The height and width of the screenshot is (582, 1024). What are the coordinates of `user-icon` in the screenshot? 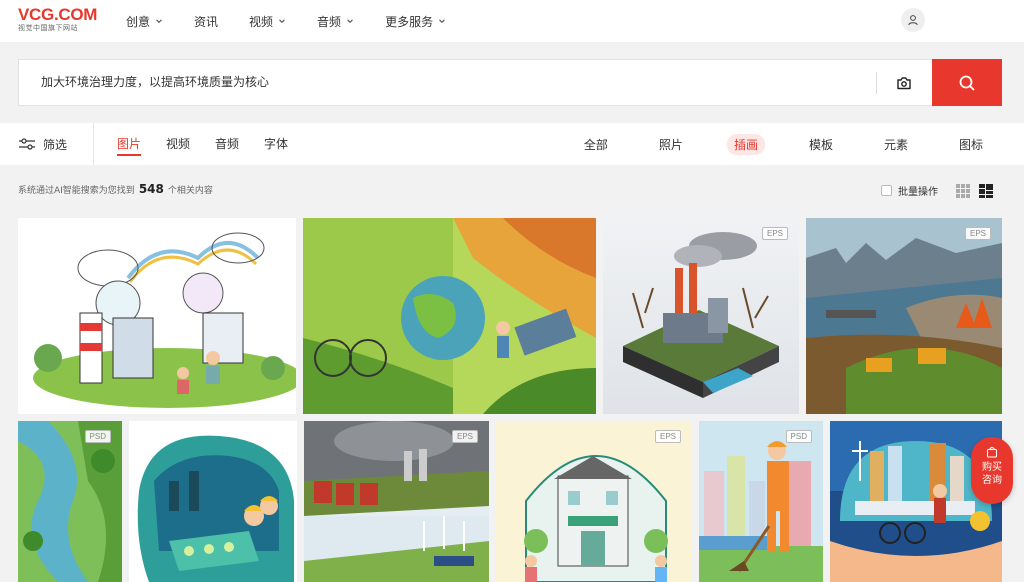 It's located at (913, 20).